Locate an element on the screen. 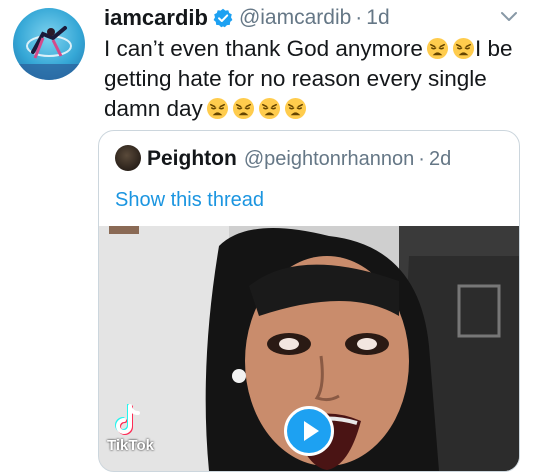 The width and height of the screenshot is (534, 472). tweet-text-line1-end: I be is located at coordinates (493, 48).